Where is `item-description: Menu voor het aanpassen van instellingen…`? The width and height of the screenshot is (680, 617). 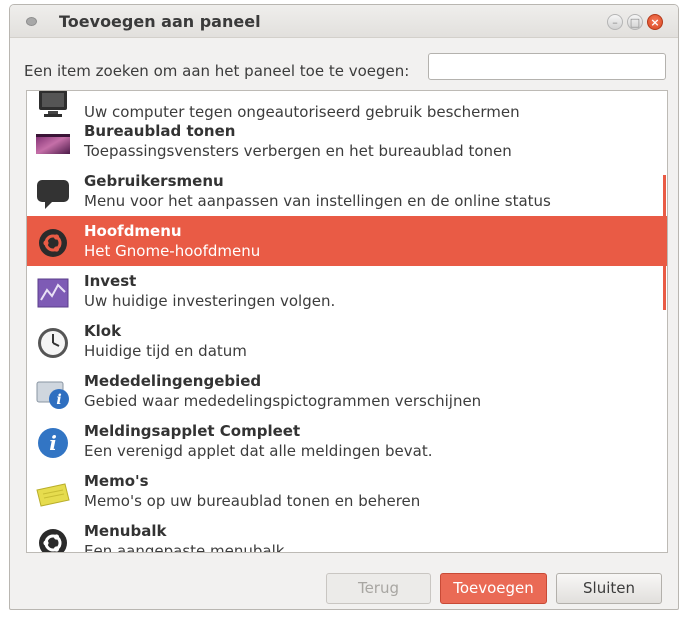 item-description: Menu voor het aanpassen van instellingen… is located at coordinates (317, 201).